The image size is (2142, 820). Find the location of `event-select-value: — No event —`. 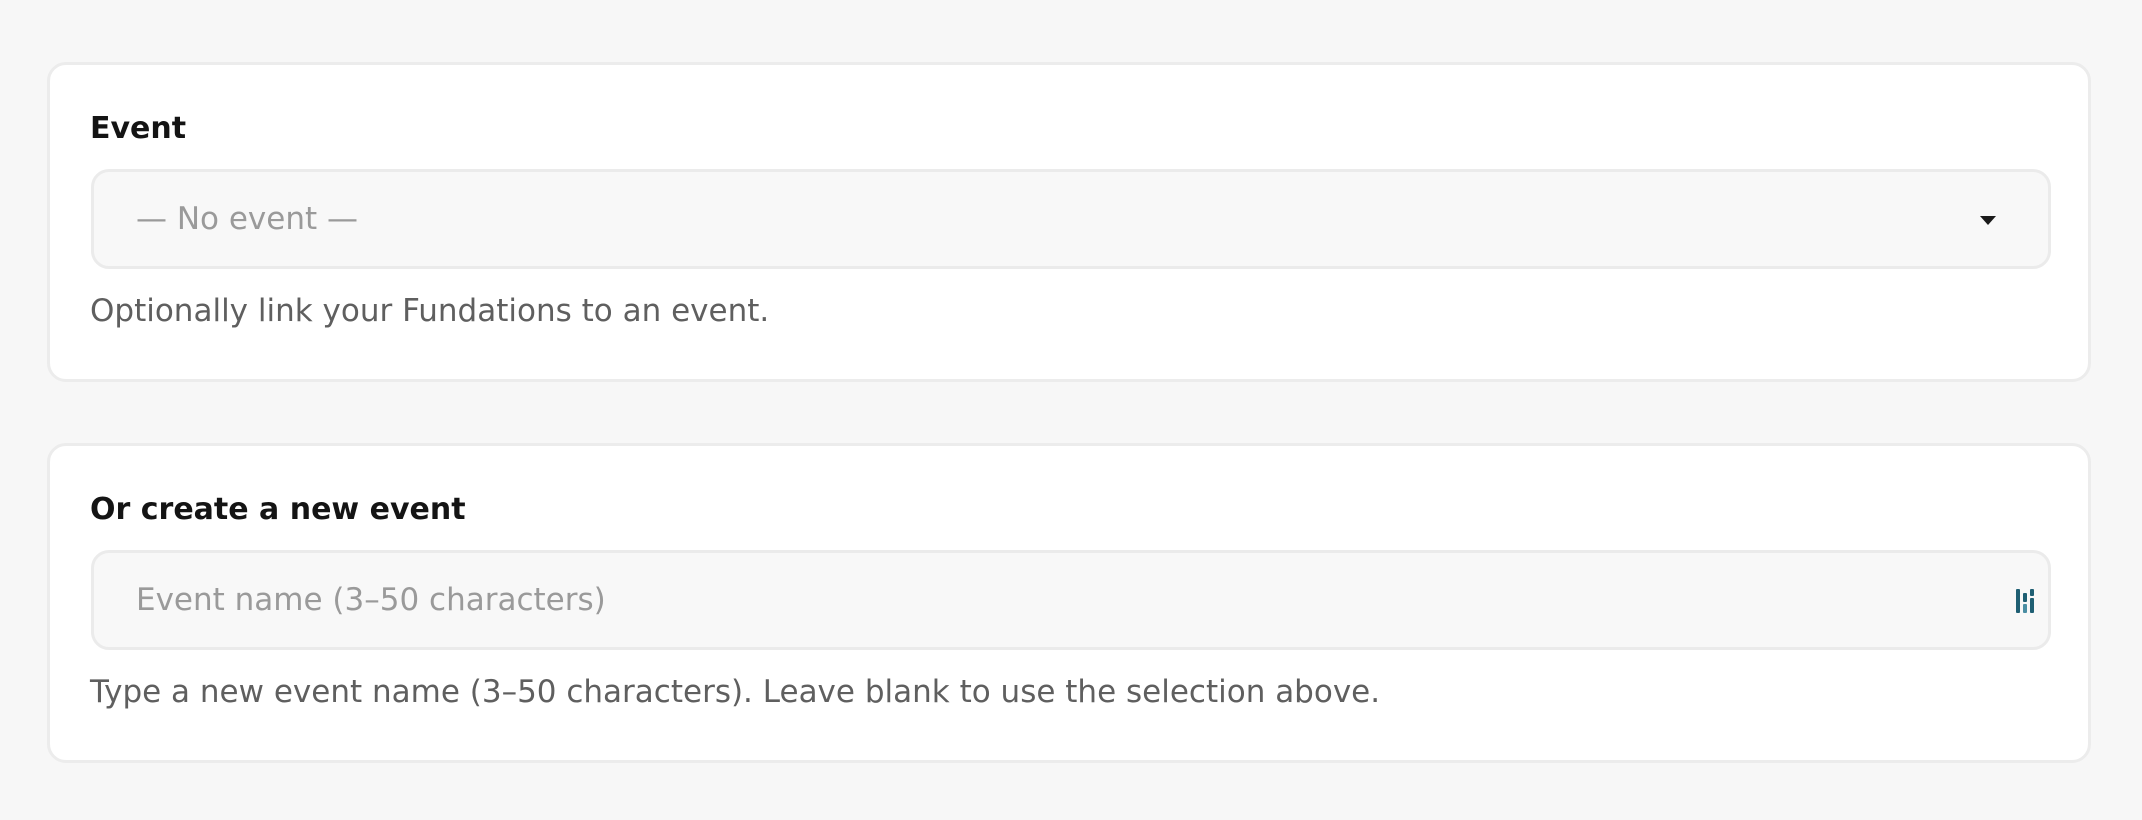

event-select-value: — No event — is located at coordinates (247, 219).